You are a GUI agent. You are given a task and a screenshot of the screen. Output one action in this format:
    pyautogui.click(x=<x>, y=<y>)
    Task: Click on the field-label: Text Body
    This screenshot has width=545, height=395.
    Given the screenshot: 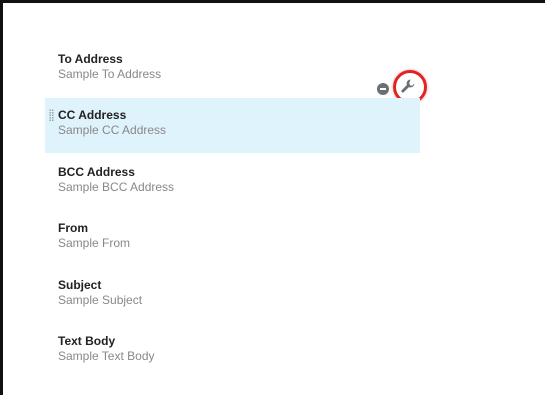 What is the action you would take?
    pyautogui.click(x=87, y=341)
    